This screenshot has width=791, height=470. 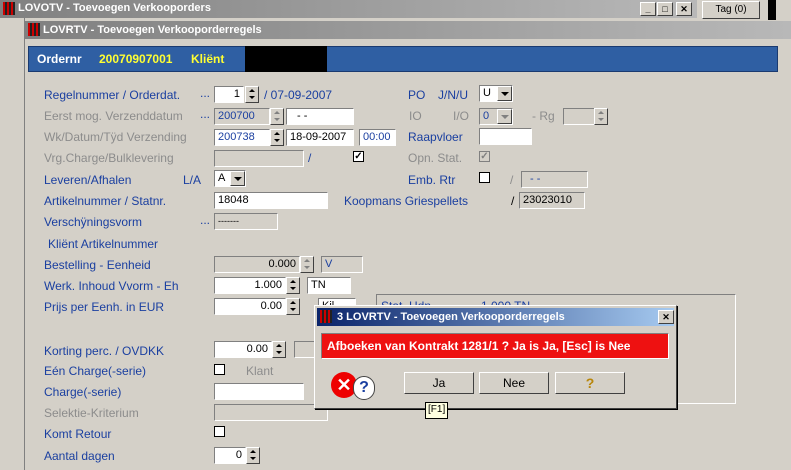 I want to click on aantal-input: 0, so click(x=230, y=455).